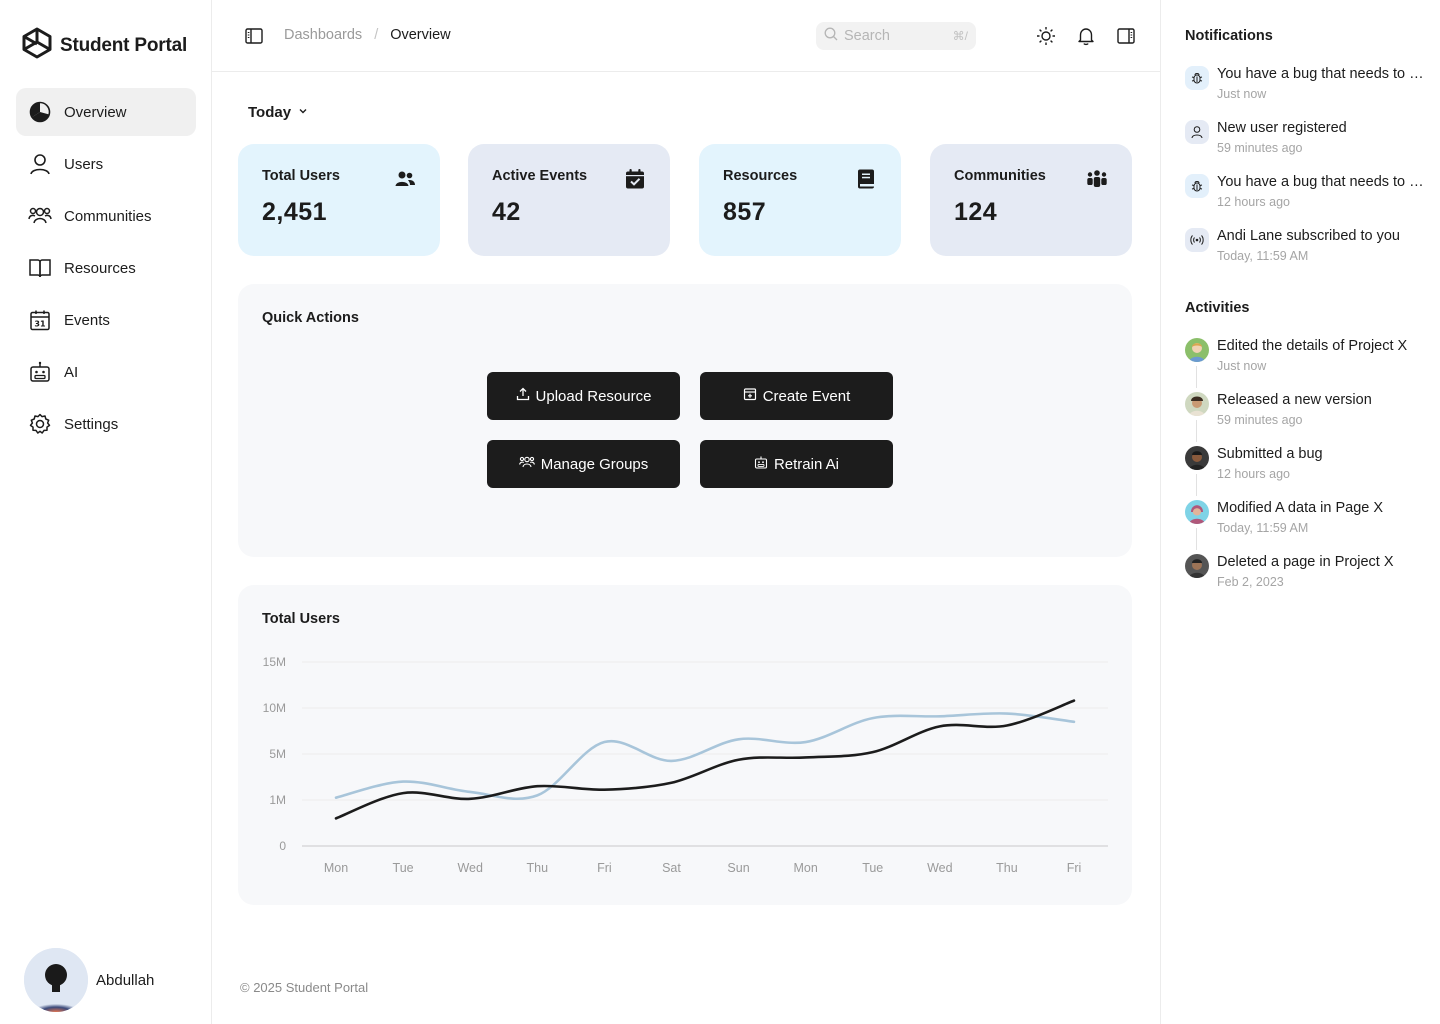 The width and height of the screenshot is (1440, 1024). I want to click on create-event-button: Create Event, so click(796, 396).